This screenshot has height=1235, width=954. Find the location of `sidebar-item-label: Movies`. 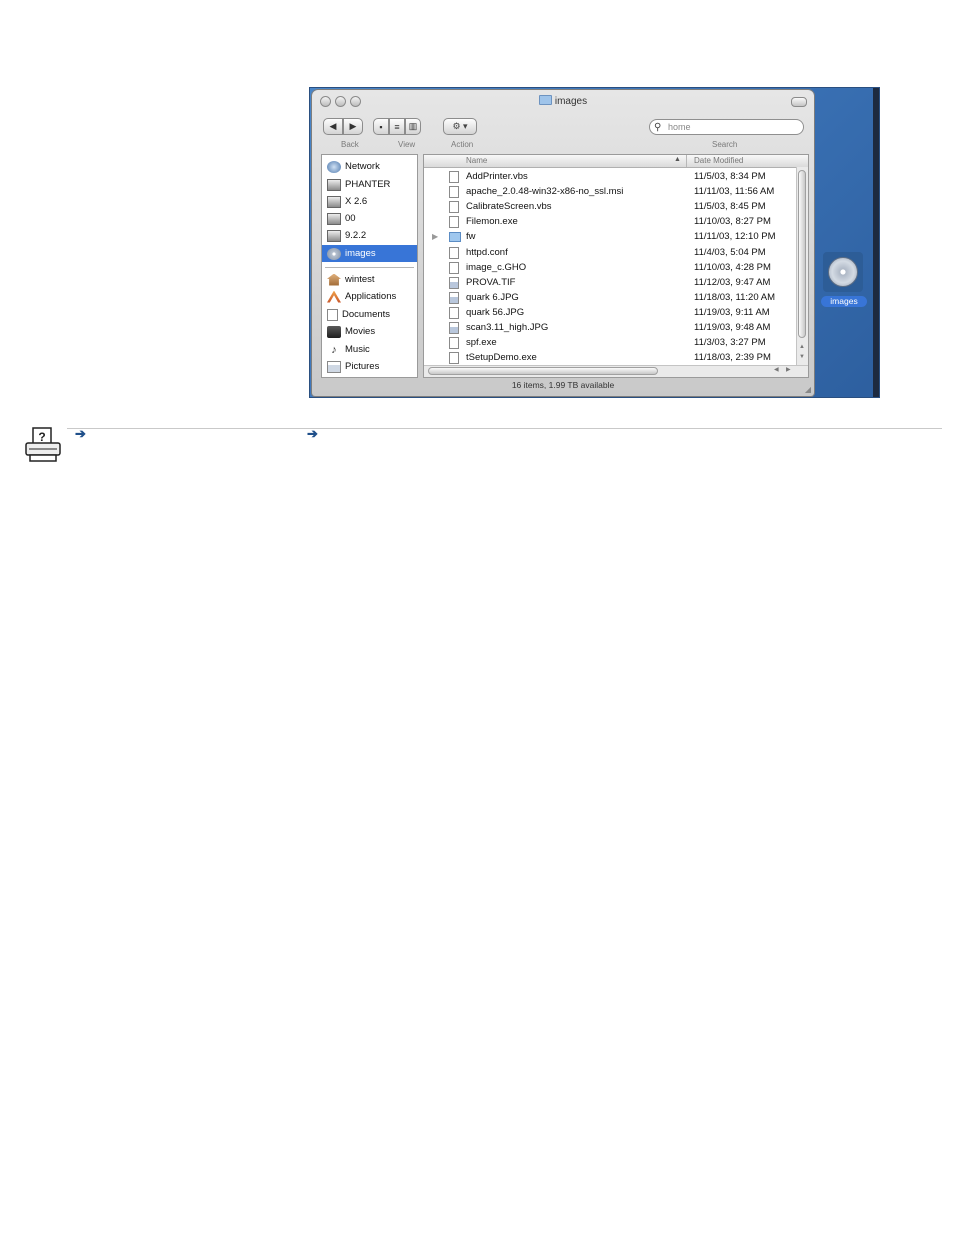

sidebar-item-label: Movies is located at coordinates (360, 331).